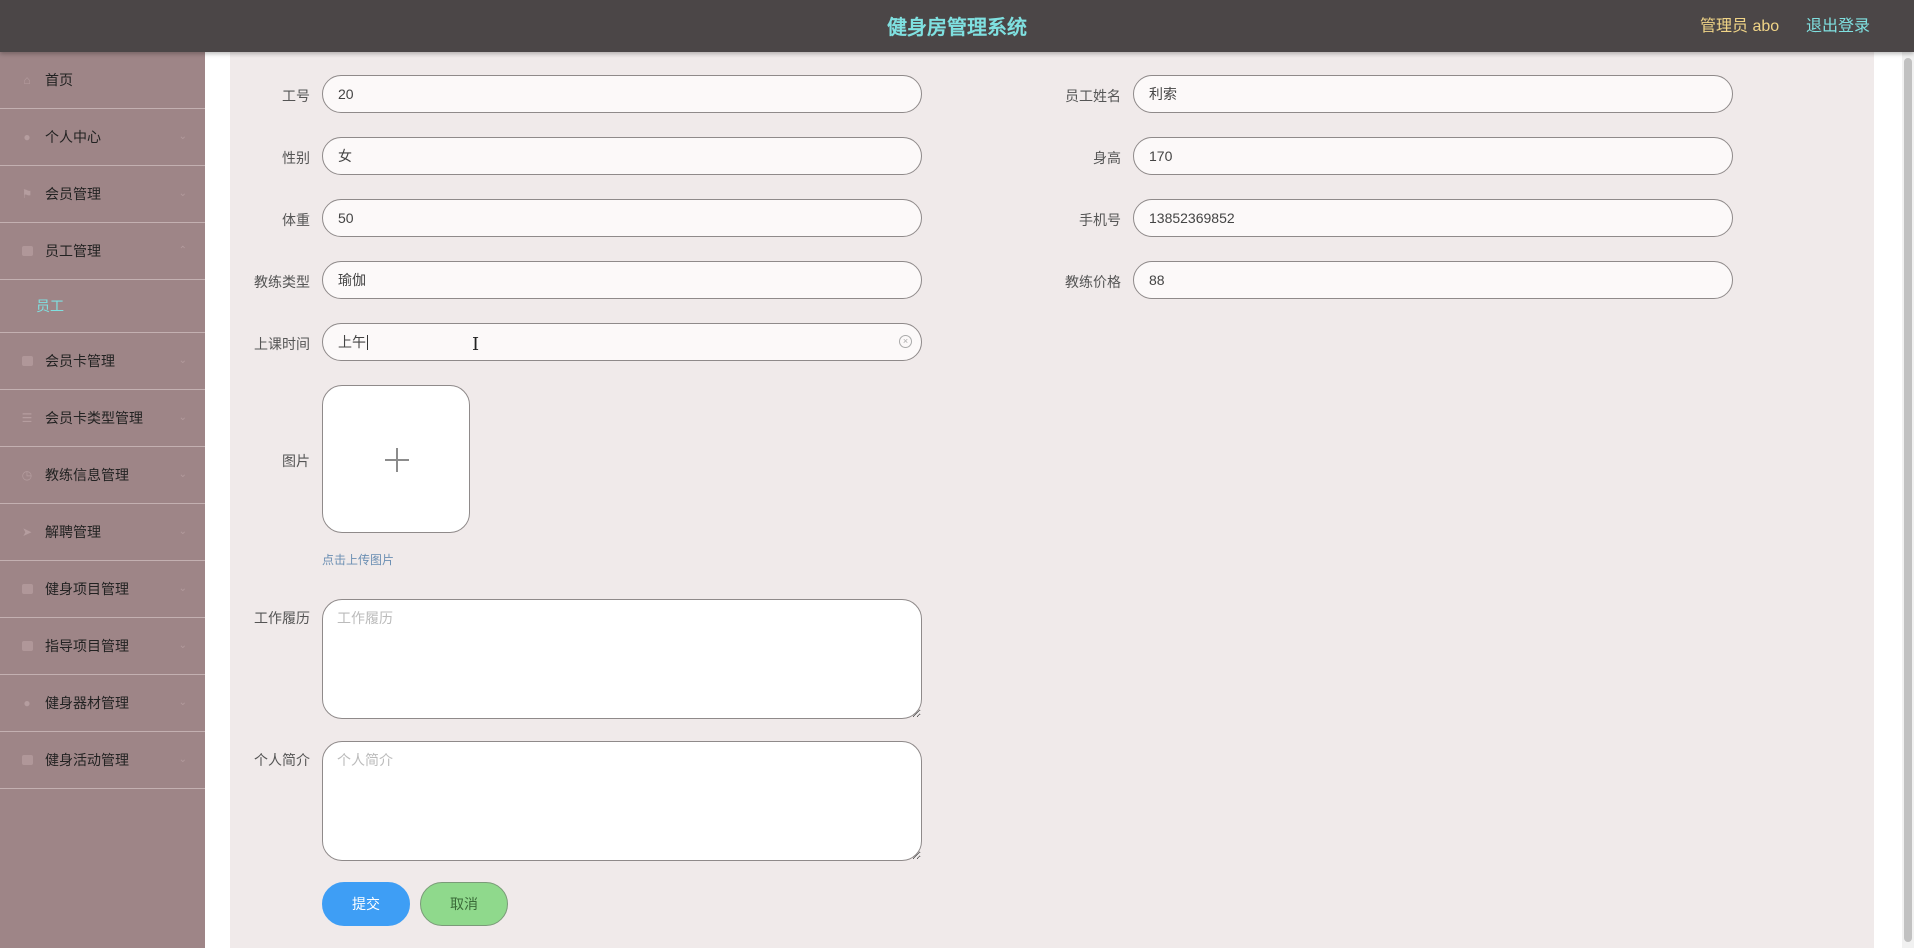  What do you see at coordinates (27, 137) in the screenshot?
I see `user-icon: ●` at bounding box center [27, 137].